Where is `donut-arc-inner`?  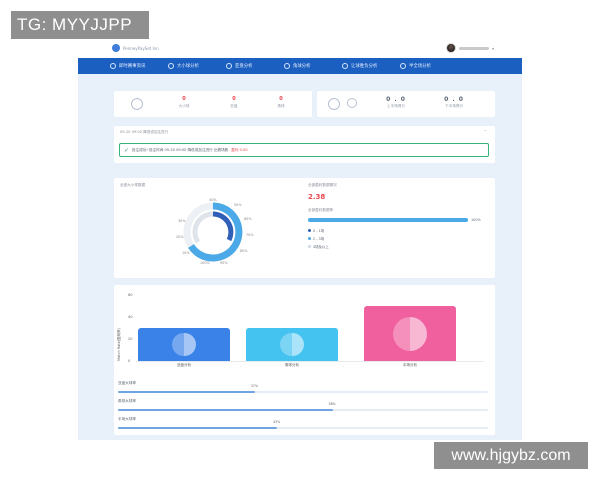 donut-arc-inner is located at coordinates (223, 226).